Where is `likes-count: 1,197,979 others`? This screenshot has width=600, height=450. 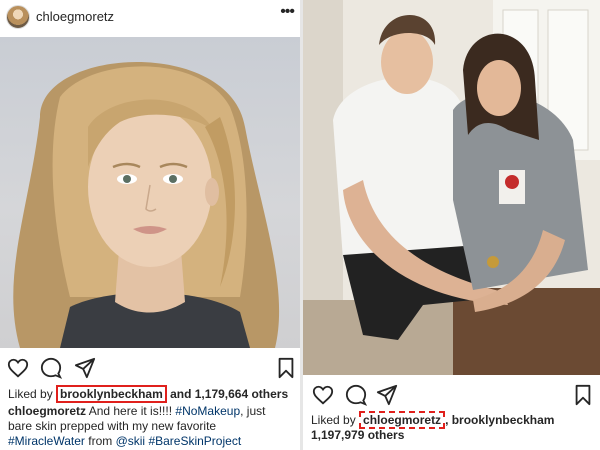 likes-count: 1,197,979 others is located at coordinates (358, 435).